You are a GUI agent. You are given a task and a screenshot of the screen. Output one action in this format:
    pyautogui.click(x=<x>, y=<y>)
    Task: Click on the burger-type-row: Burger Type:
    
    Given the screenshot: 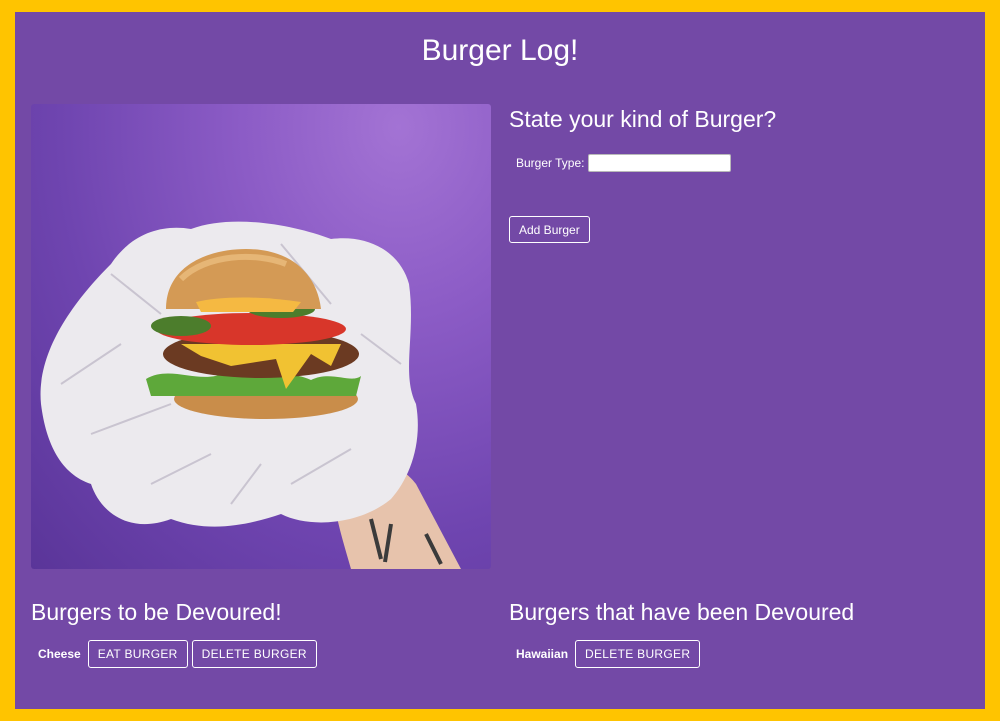 What is the action you would take?
    pyautogui.click(x=624, y=163)
    